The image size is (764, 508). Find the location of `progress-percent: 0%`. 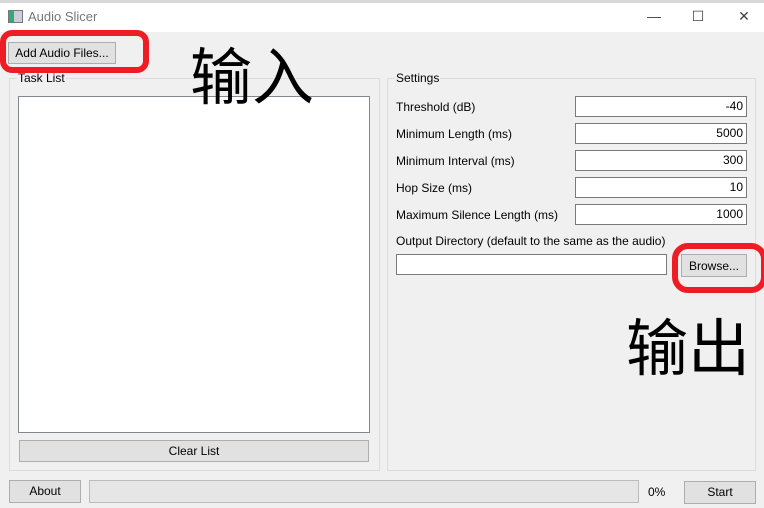

progress-percent: 0% is located at coordinates (657, 492).